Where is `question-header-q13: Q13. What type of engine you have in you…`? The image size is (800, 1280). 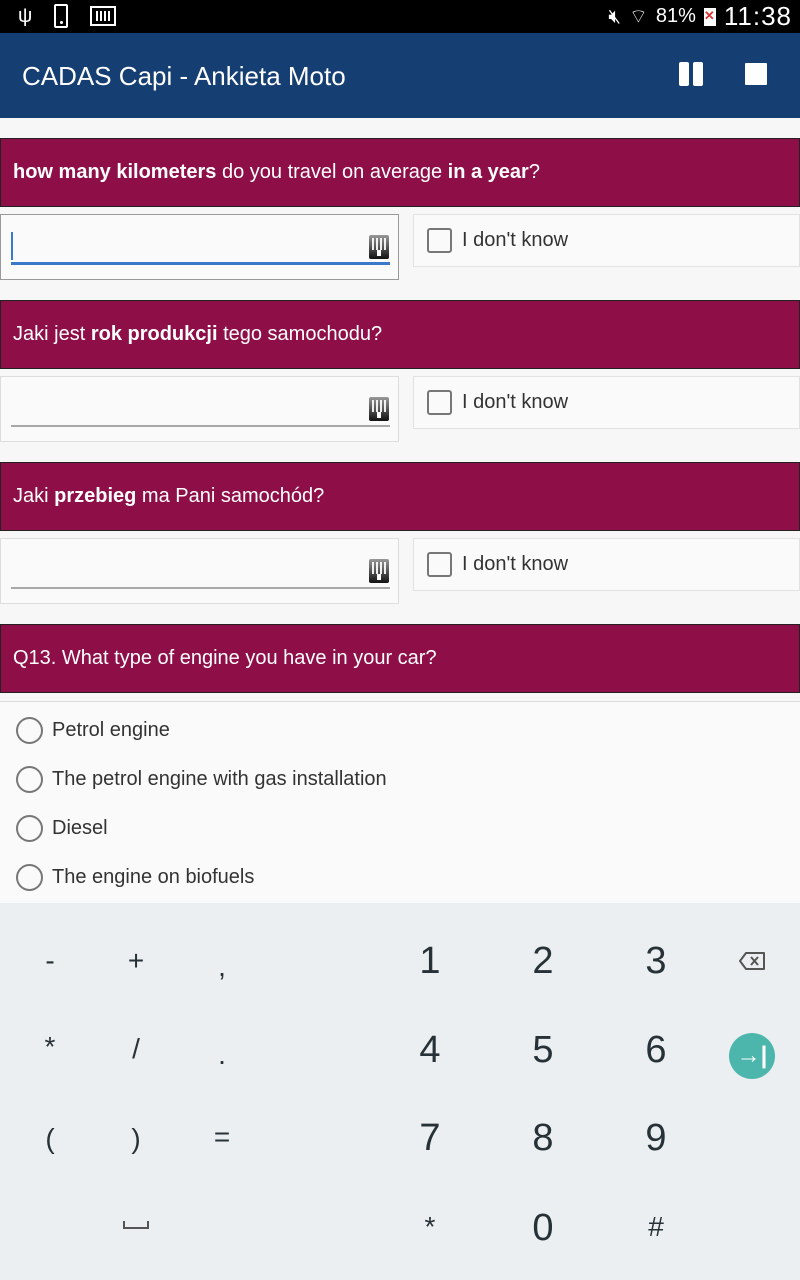 question-header-q13: Q13. What type of engine you have in you… is located at coordinates (400, 658).